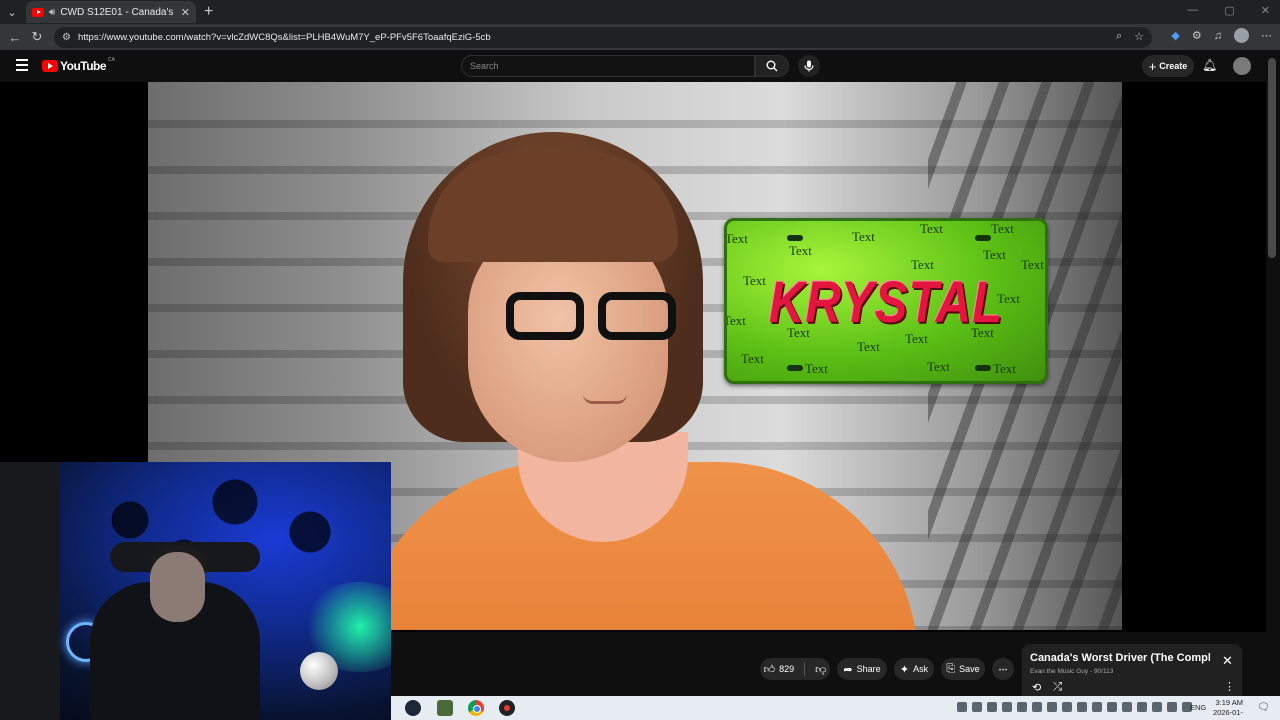 The height and width of the screenshot is (720, 1280). What do you see at coordinates (640, 12) in the screenshot?
I see `browser-tab-strip: ⌄ 🔊︎ CWD S12E01 - Canada's Wo ✕ + — ▢ ✕` at bounding box center [640, 12].